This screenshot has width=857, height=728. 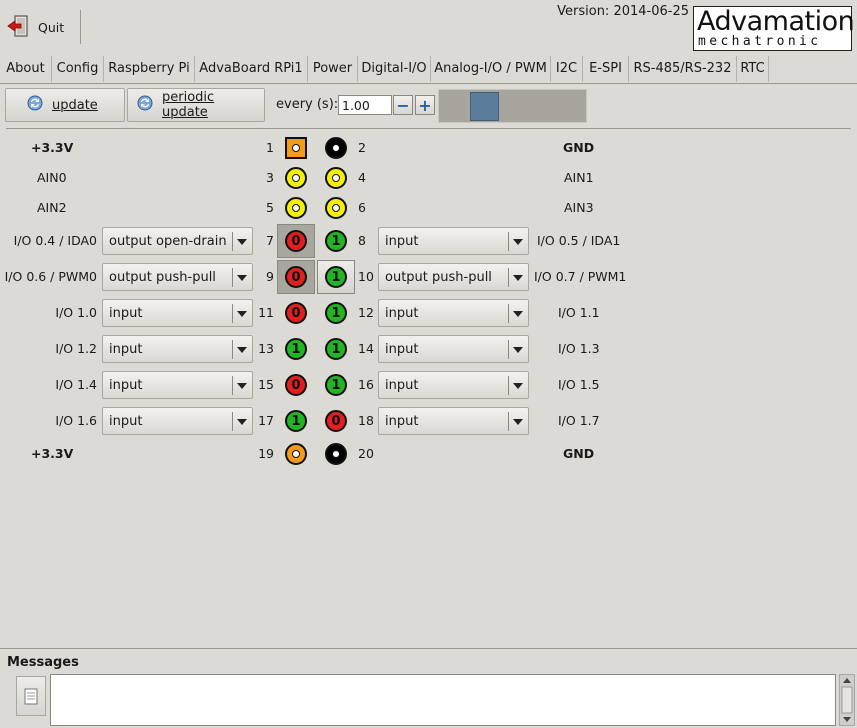 What do you see at coordinates (579, 348) in the screenshot?
I see `pin-label-right: I/O 1.3` at bounding box center [579, 348].